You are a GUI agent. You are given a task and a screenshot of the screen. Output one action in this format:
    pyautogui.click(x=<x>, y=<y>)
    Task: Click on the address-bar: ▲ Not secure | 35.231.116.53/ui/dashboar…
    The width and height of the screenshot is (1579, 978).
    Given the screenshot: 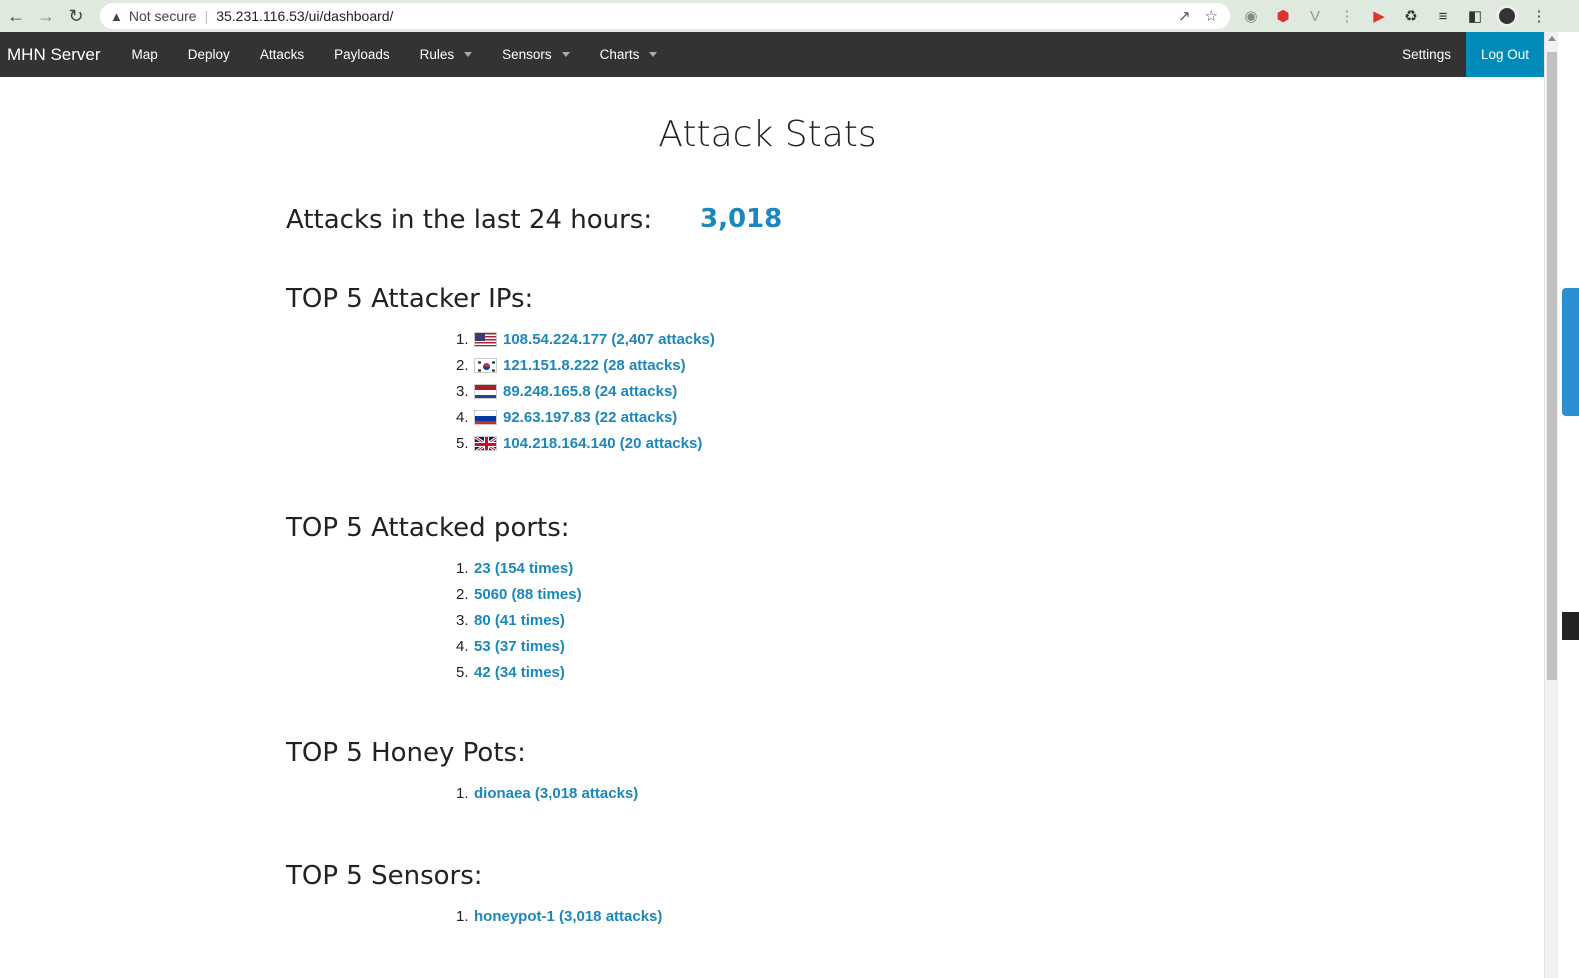 What is the action you would take?
    pyautogui.click(x=665, y=16)
    